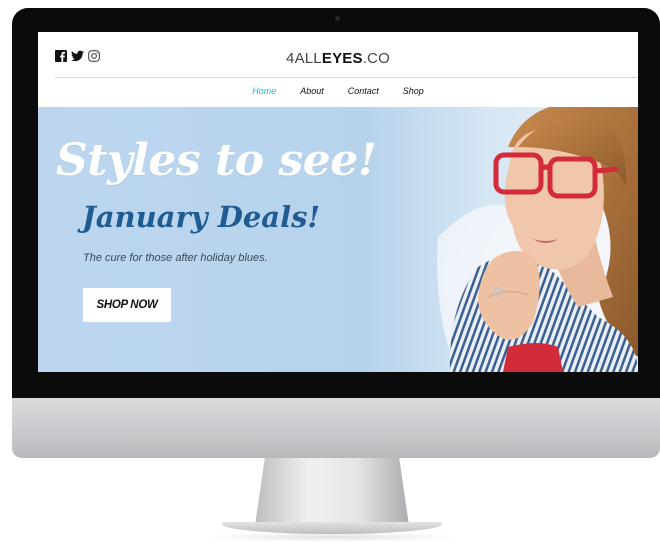 This screenshot has height=546, width=660. Describe the element at coordinates (338, 91) in the screenshot. I see `main-nav: Home About Contact Shop` at that location.